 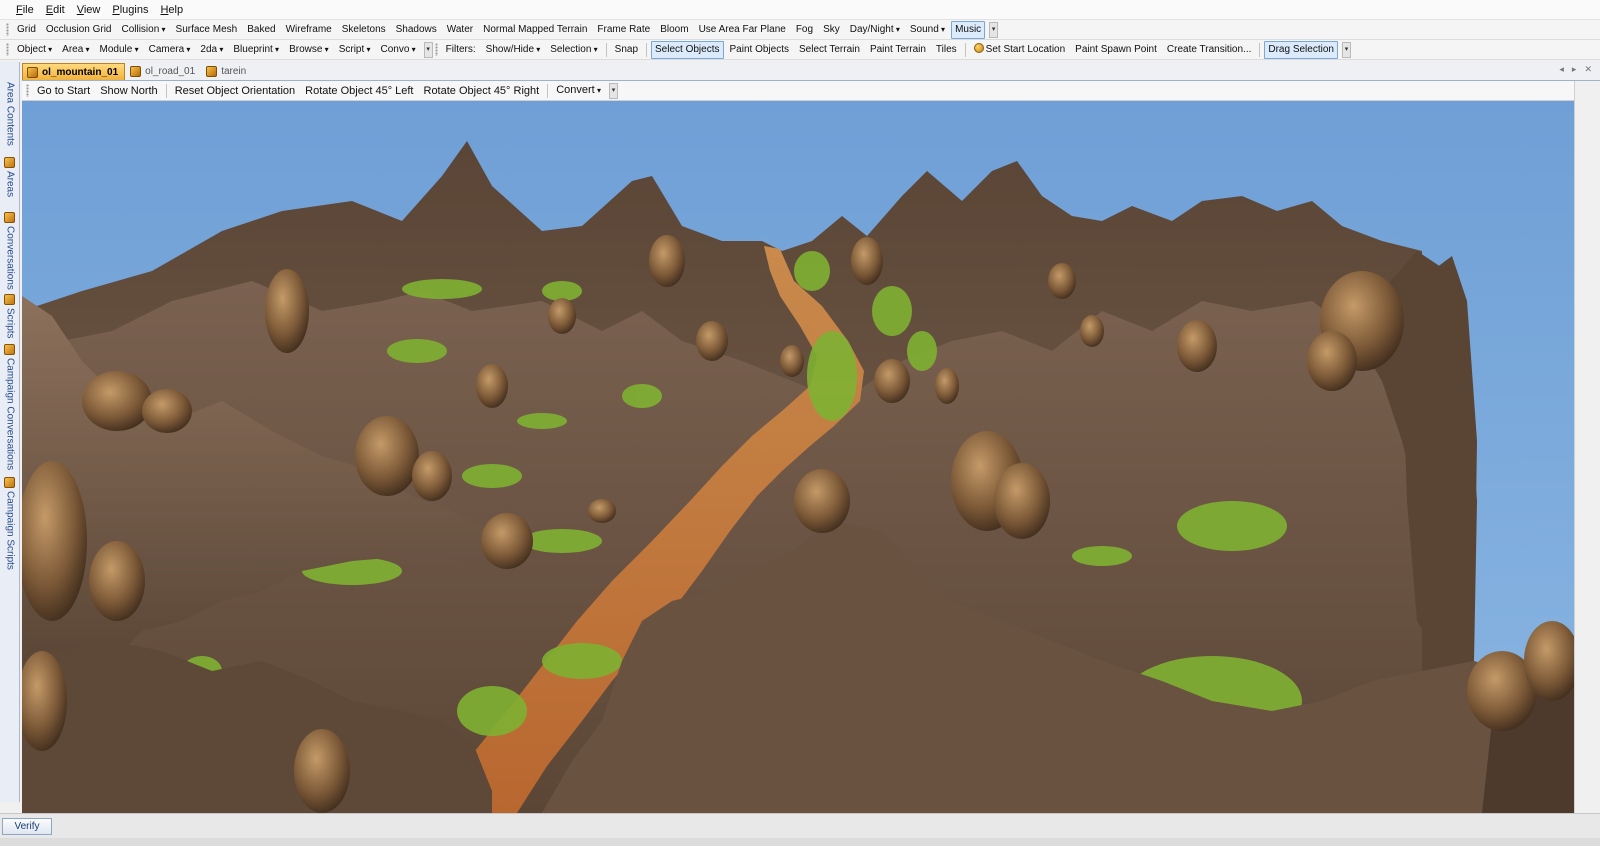 I want to click on toggle-normal-mapped-terrain: Normal Mapped Terrain, so click(x=535, y=30).